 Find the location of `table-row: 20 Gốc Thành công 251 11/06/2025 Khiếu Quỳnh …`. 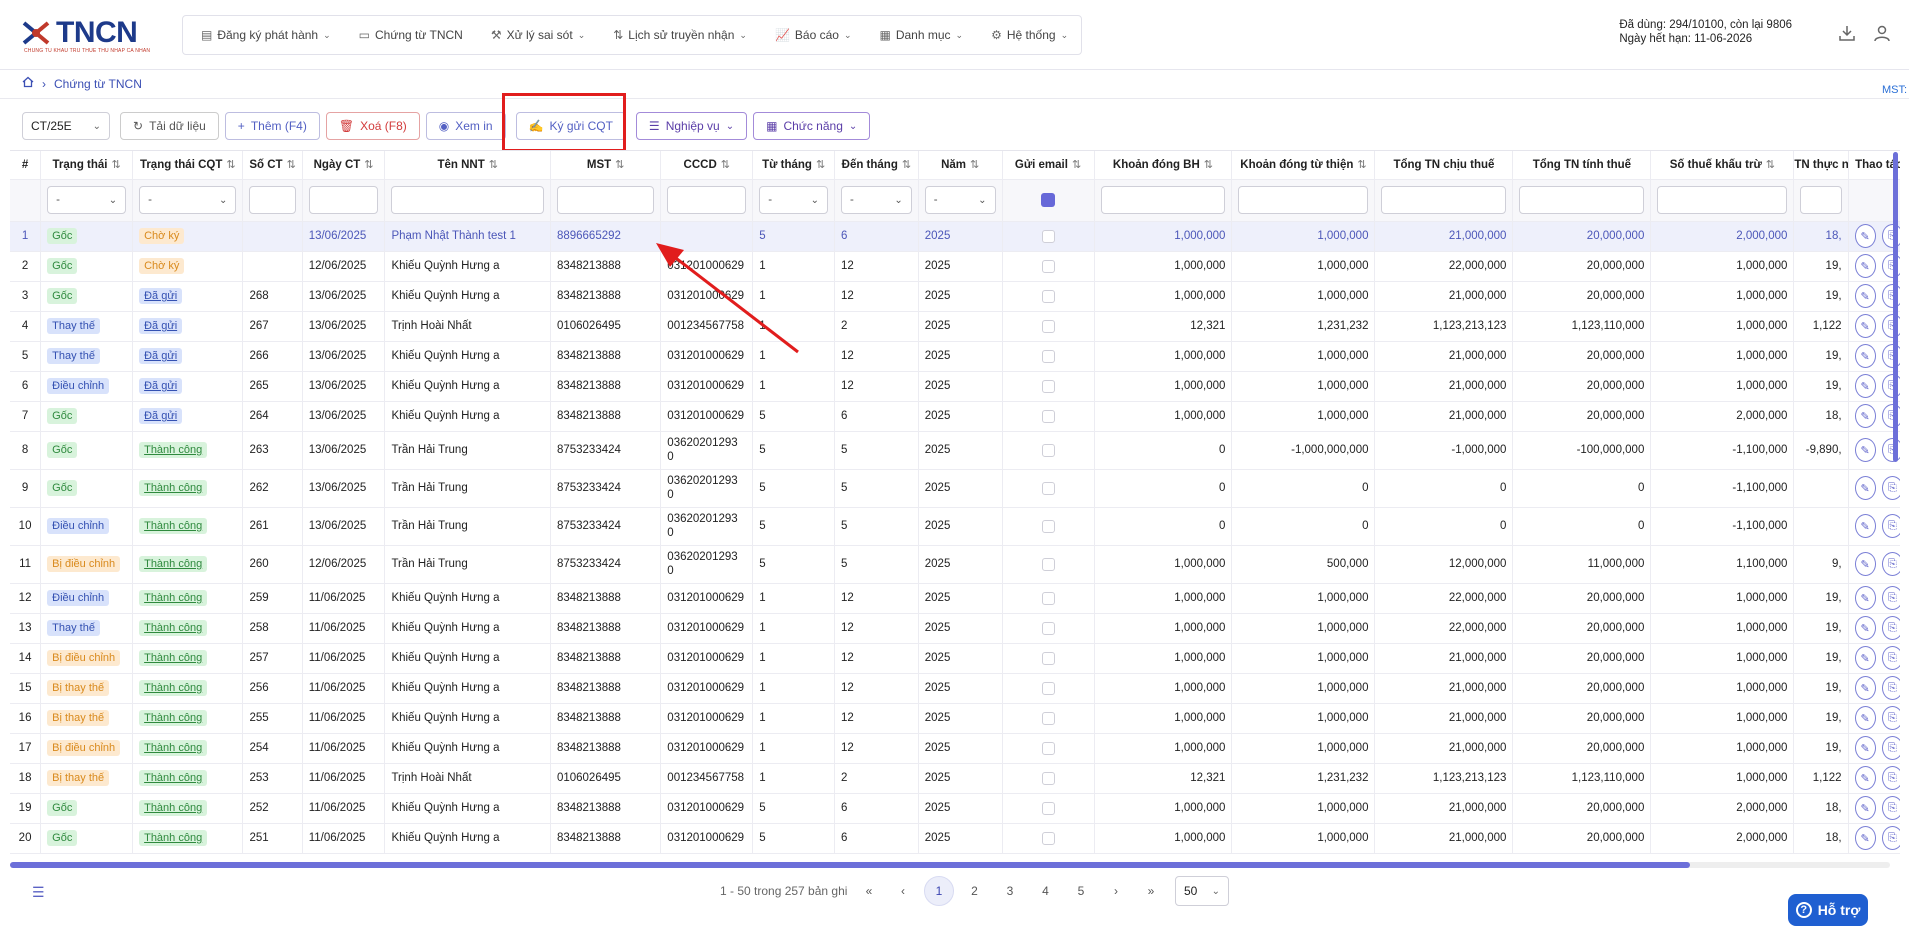

table-row: 20 Gốc Thành công 251 11/06/2025 Khiếu Quỳnh … is located at coordinates (955, 838).